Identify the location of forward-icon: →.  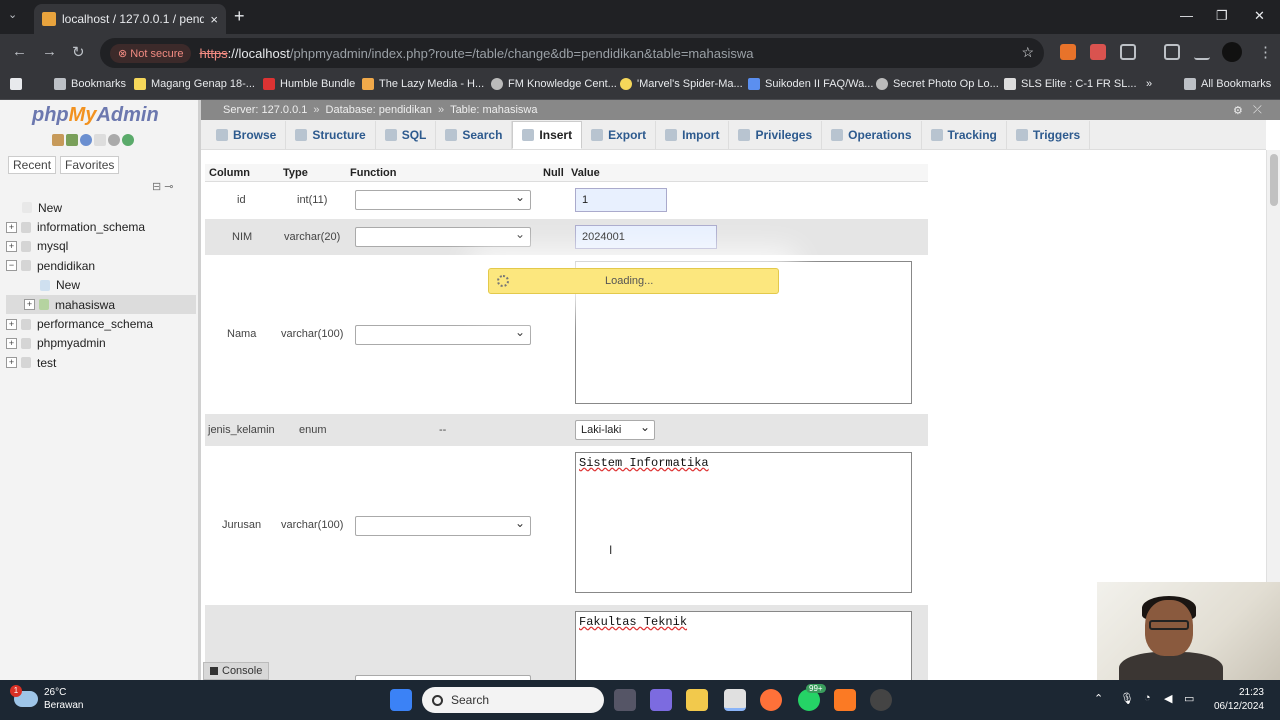
(49, 51).